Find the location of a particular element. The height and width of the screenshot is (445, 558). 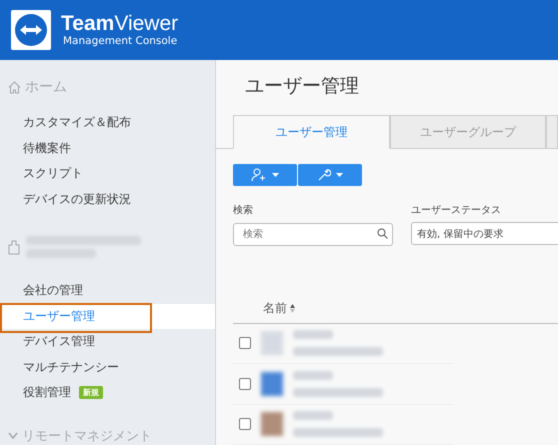

status-label: ユーザーステータス is located at coordinates (456, 210).